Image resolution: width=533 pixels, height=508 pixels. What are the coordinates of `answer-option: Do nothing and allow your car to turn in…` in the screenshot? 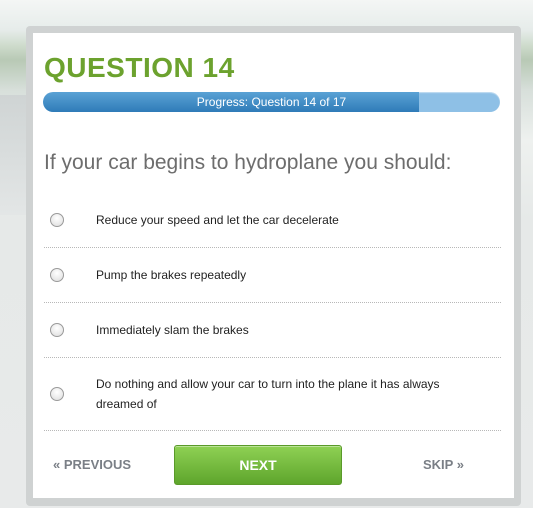 It's located at (272, 394).